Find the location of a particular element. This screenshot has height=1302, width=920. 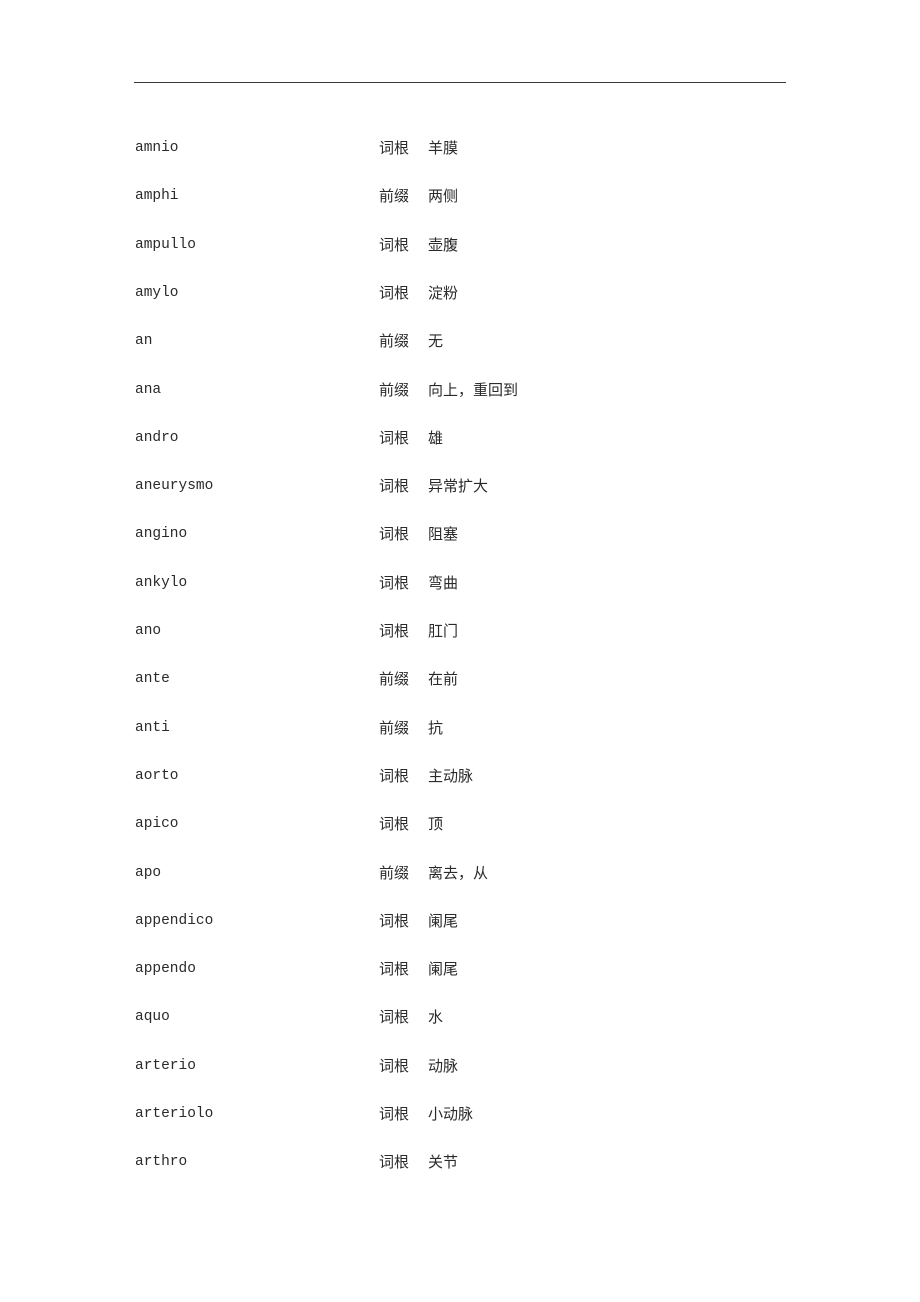

entry-meaning: 动脉 is located at coordinates (443, 1065).